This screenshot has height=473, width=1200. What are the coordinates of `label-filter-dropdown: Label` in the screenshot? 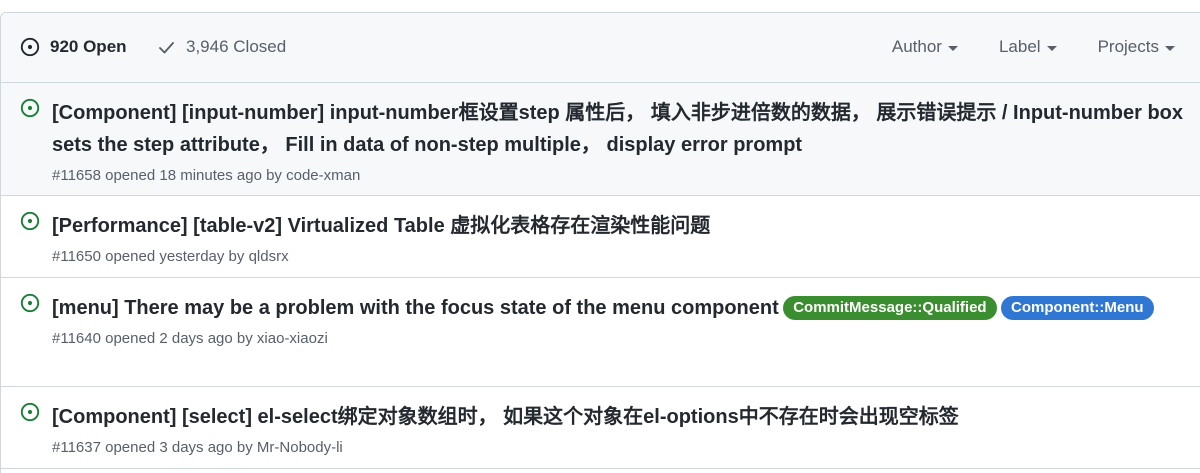 It's located at (1028, 47).